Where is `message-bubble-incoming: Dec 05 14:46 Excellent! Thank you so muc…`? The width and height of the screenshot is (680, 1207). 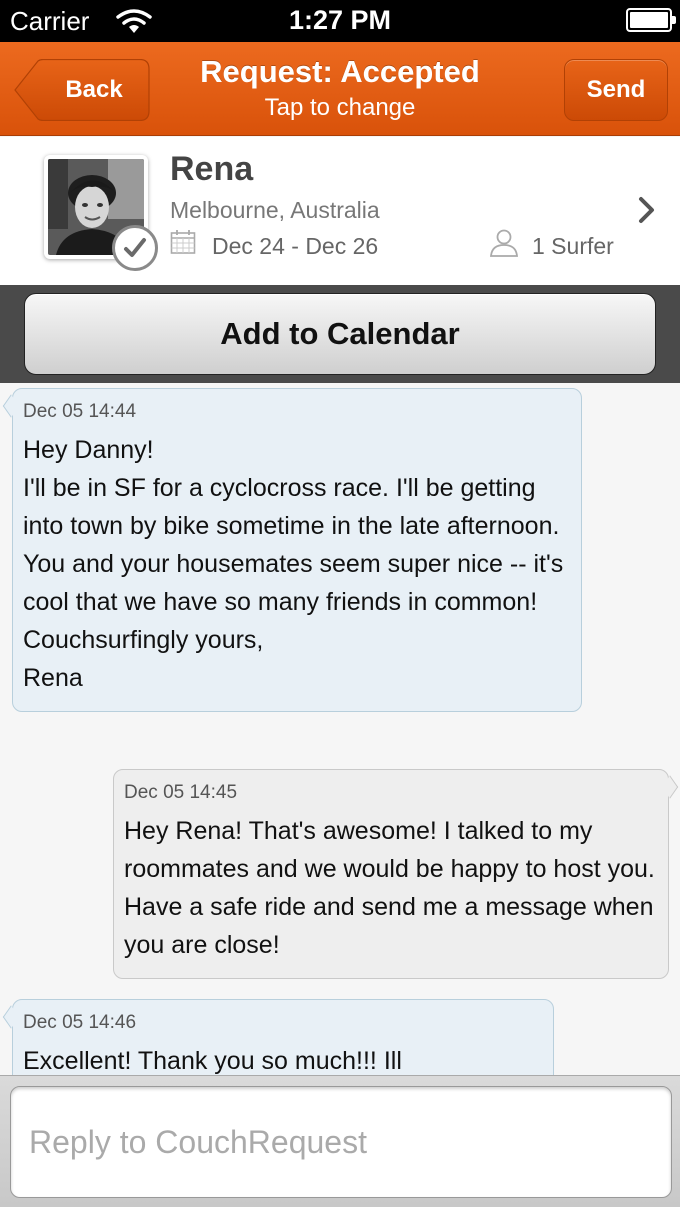 message-bubble-incoming: Dec 05 14:46 Excellent! Thank you so muc… is located at coordinates (278, 1037).